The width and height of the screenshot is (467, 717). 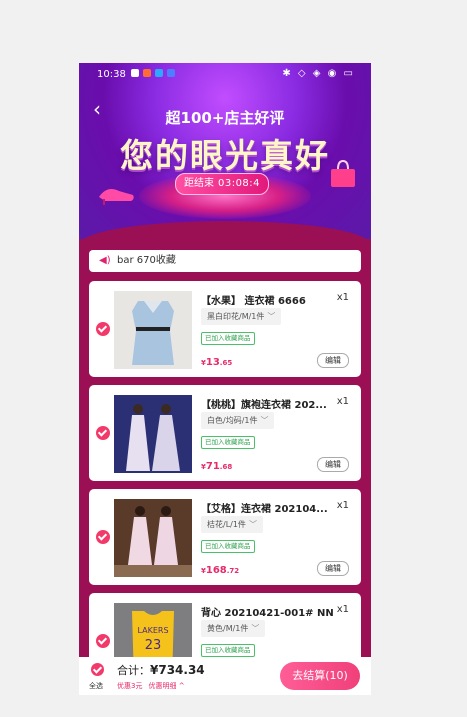 I want to click on select-all-label: 全选, so click(x=96, y=686).